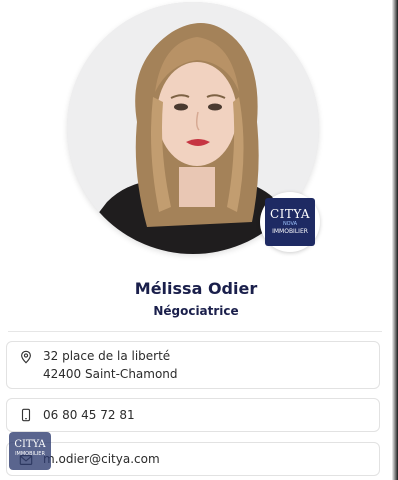 The image size is (398, 480). I want to click on window-edge, so click(395, 240).